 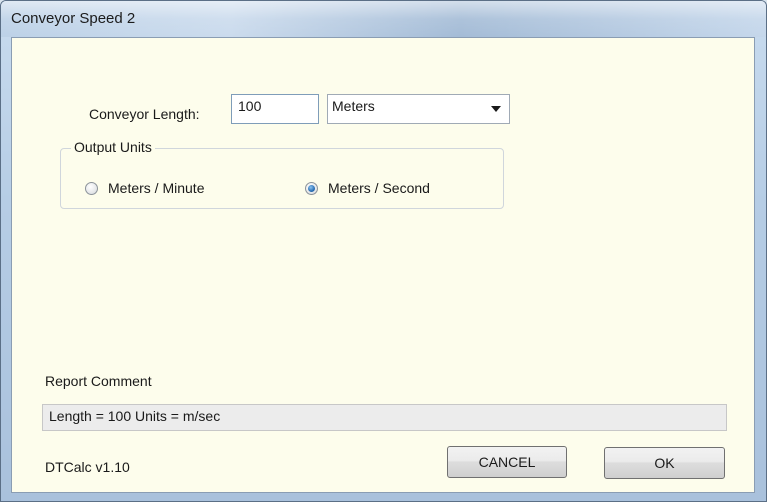 I want to click on output-units-legend: Output Units, so click(x=113, y=147).